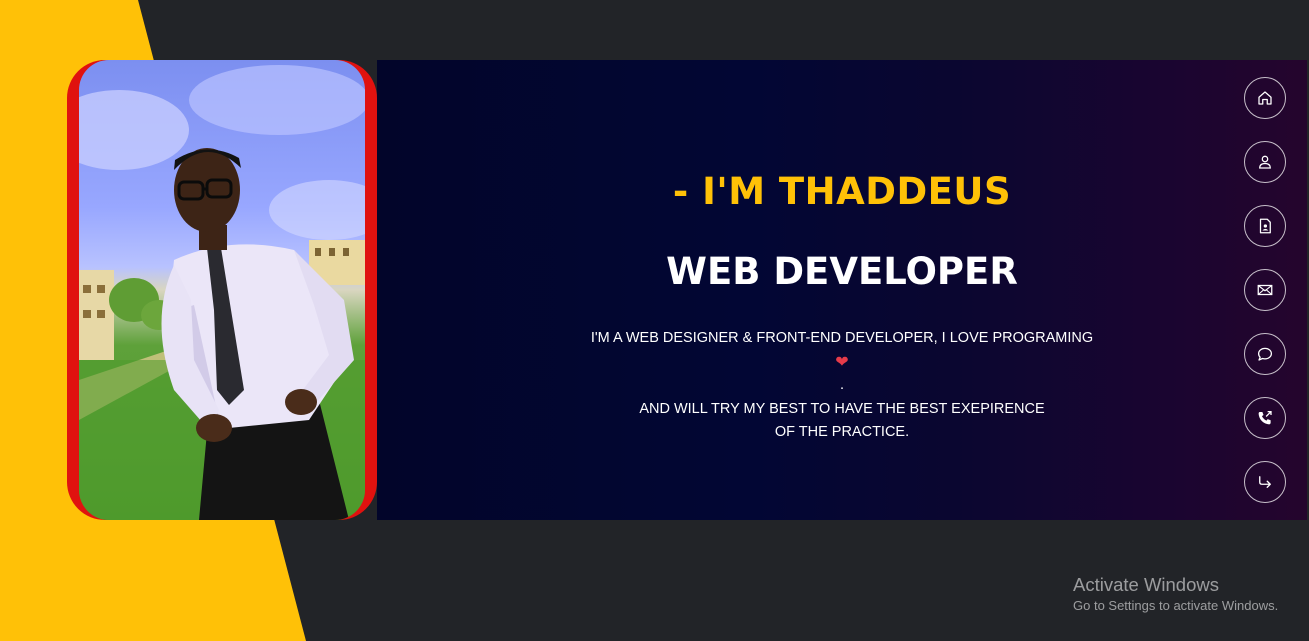  Describe the element at coordinates (1146, 584) in the screenshot. I see `activate-windows-title: Activate Windows` at that location.